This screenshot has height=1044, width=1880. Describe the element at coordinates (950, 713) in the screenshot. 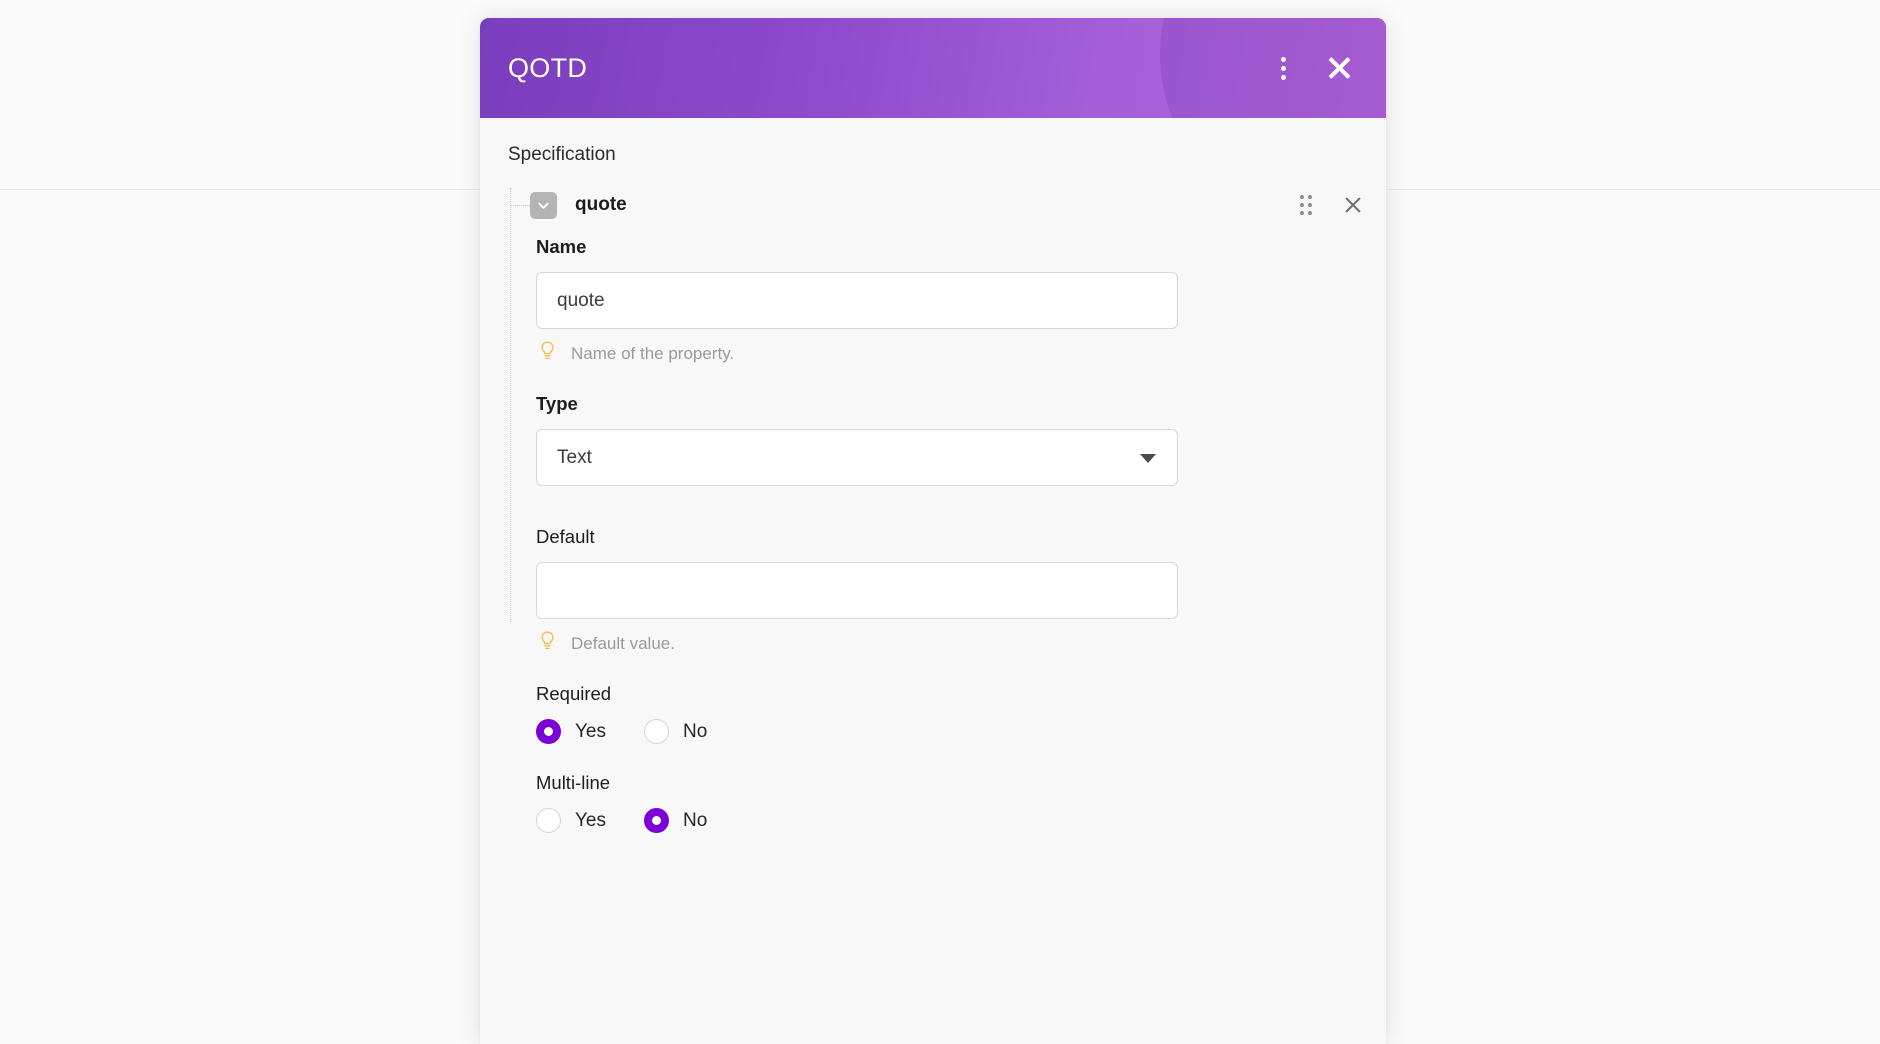

I see `field-required: Required Yes No` at that location.